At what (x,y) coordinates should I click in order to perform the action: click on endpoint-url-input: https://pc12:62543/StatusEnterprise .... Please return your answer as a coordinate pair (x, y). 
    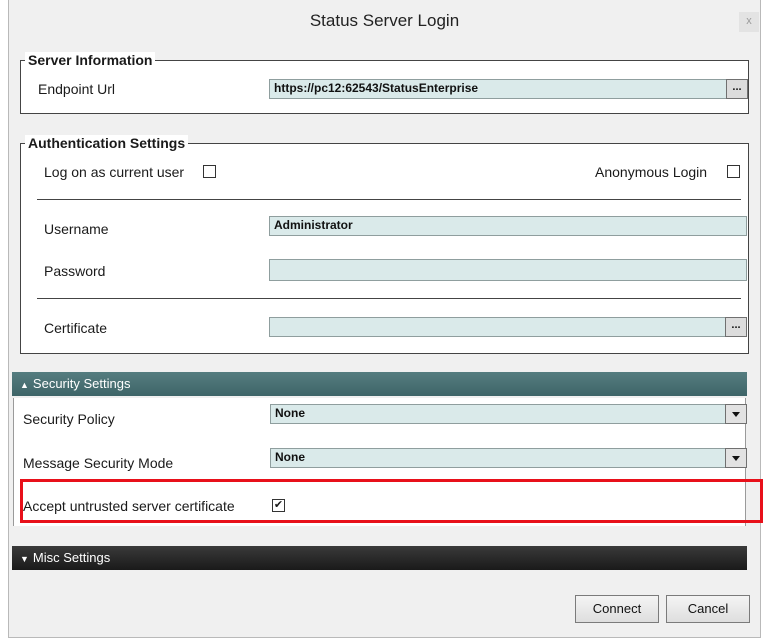
    Looking at the image, I should click on (508, 89).